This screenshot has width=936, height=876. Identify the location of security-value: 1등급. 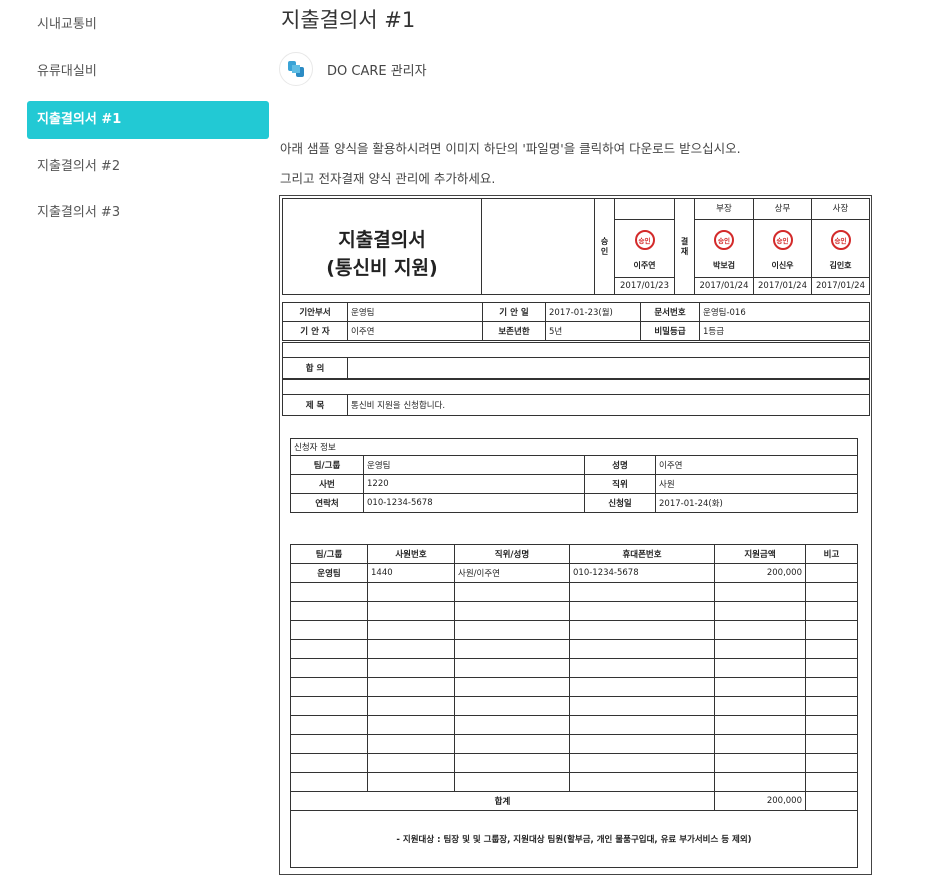
(784, 331).